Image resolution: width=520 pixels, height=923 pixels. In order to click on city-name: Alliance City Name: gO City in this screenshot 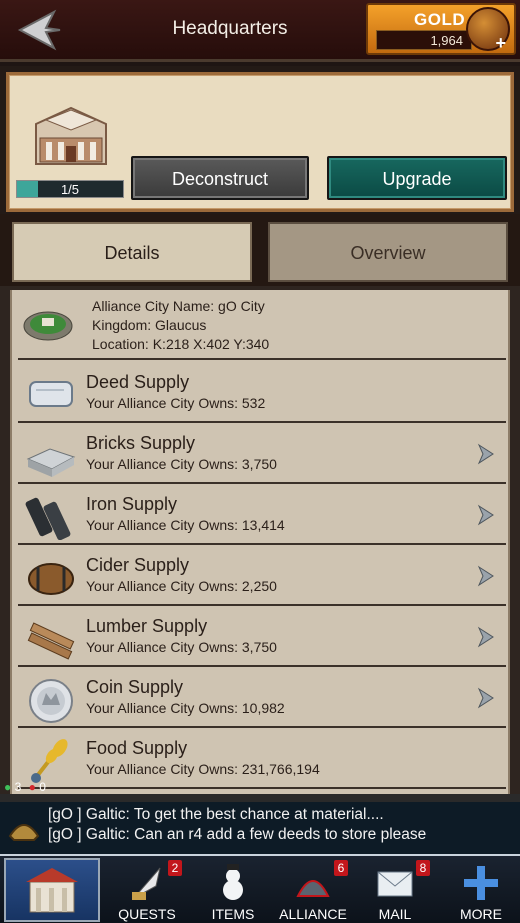, I will do `click(178, 306)`.